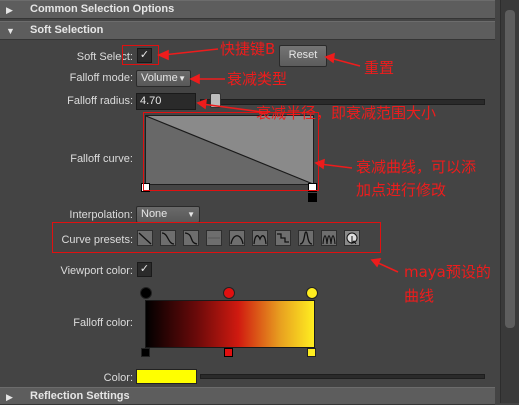 The height and width of the screenshot is (405, 519). I want to click on section-title: Soft Selection, so click(67, 30).